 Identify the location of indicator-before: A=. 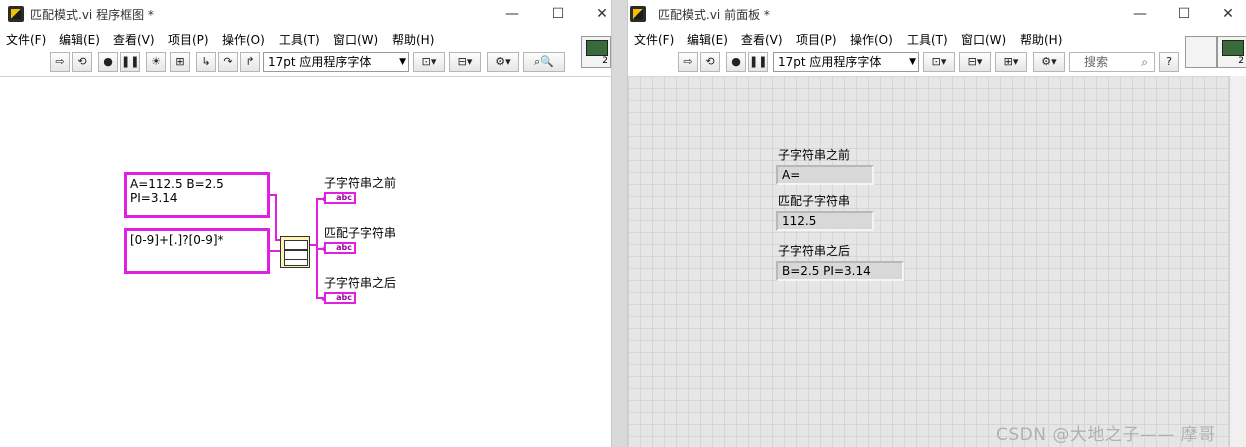
(825, 175).